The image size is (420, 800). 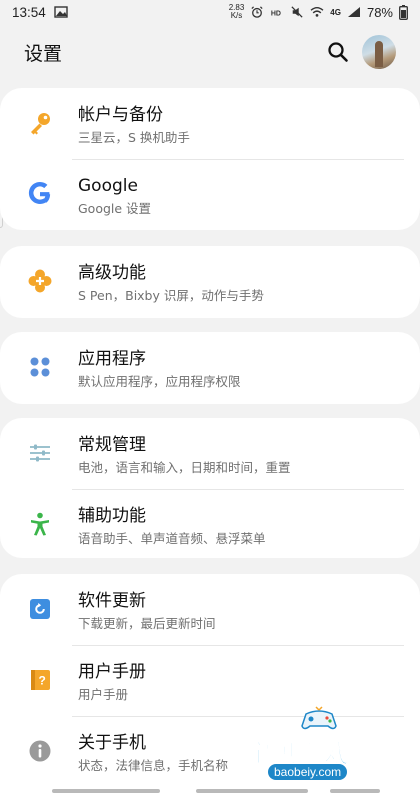 What do you see at coordinates (112, 672) in the screenshot?
I see `settings-item-label: 用户手册` at bounding box center [112, 672].